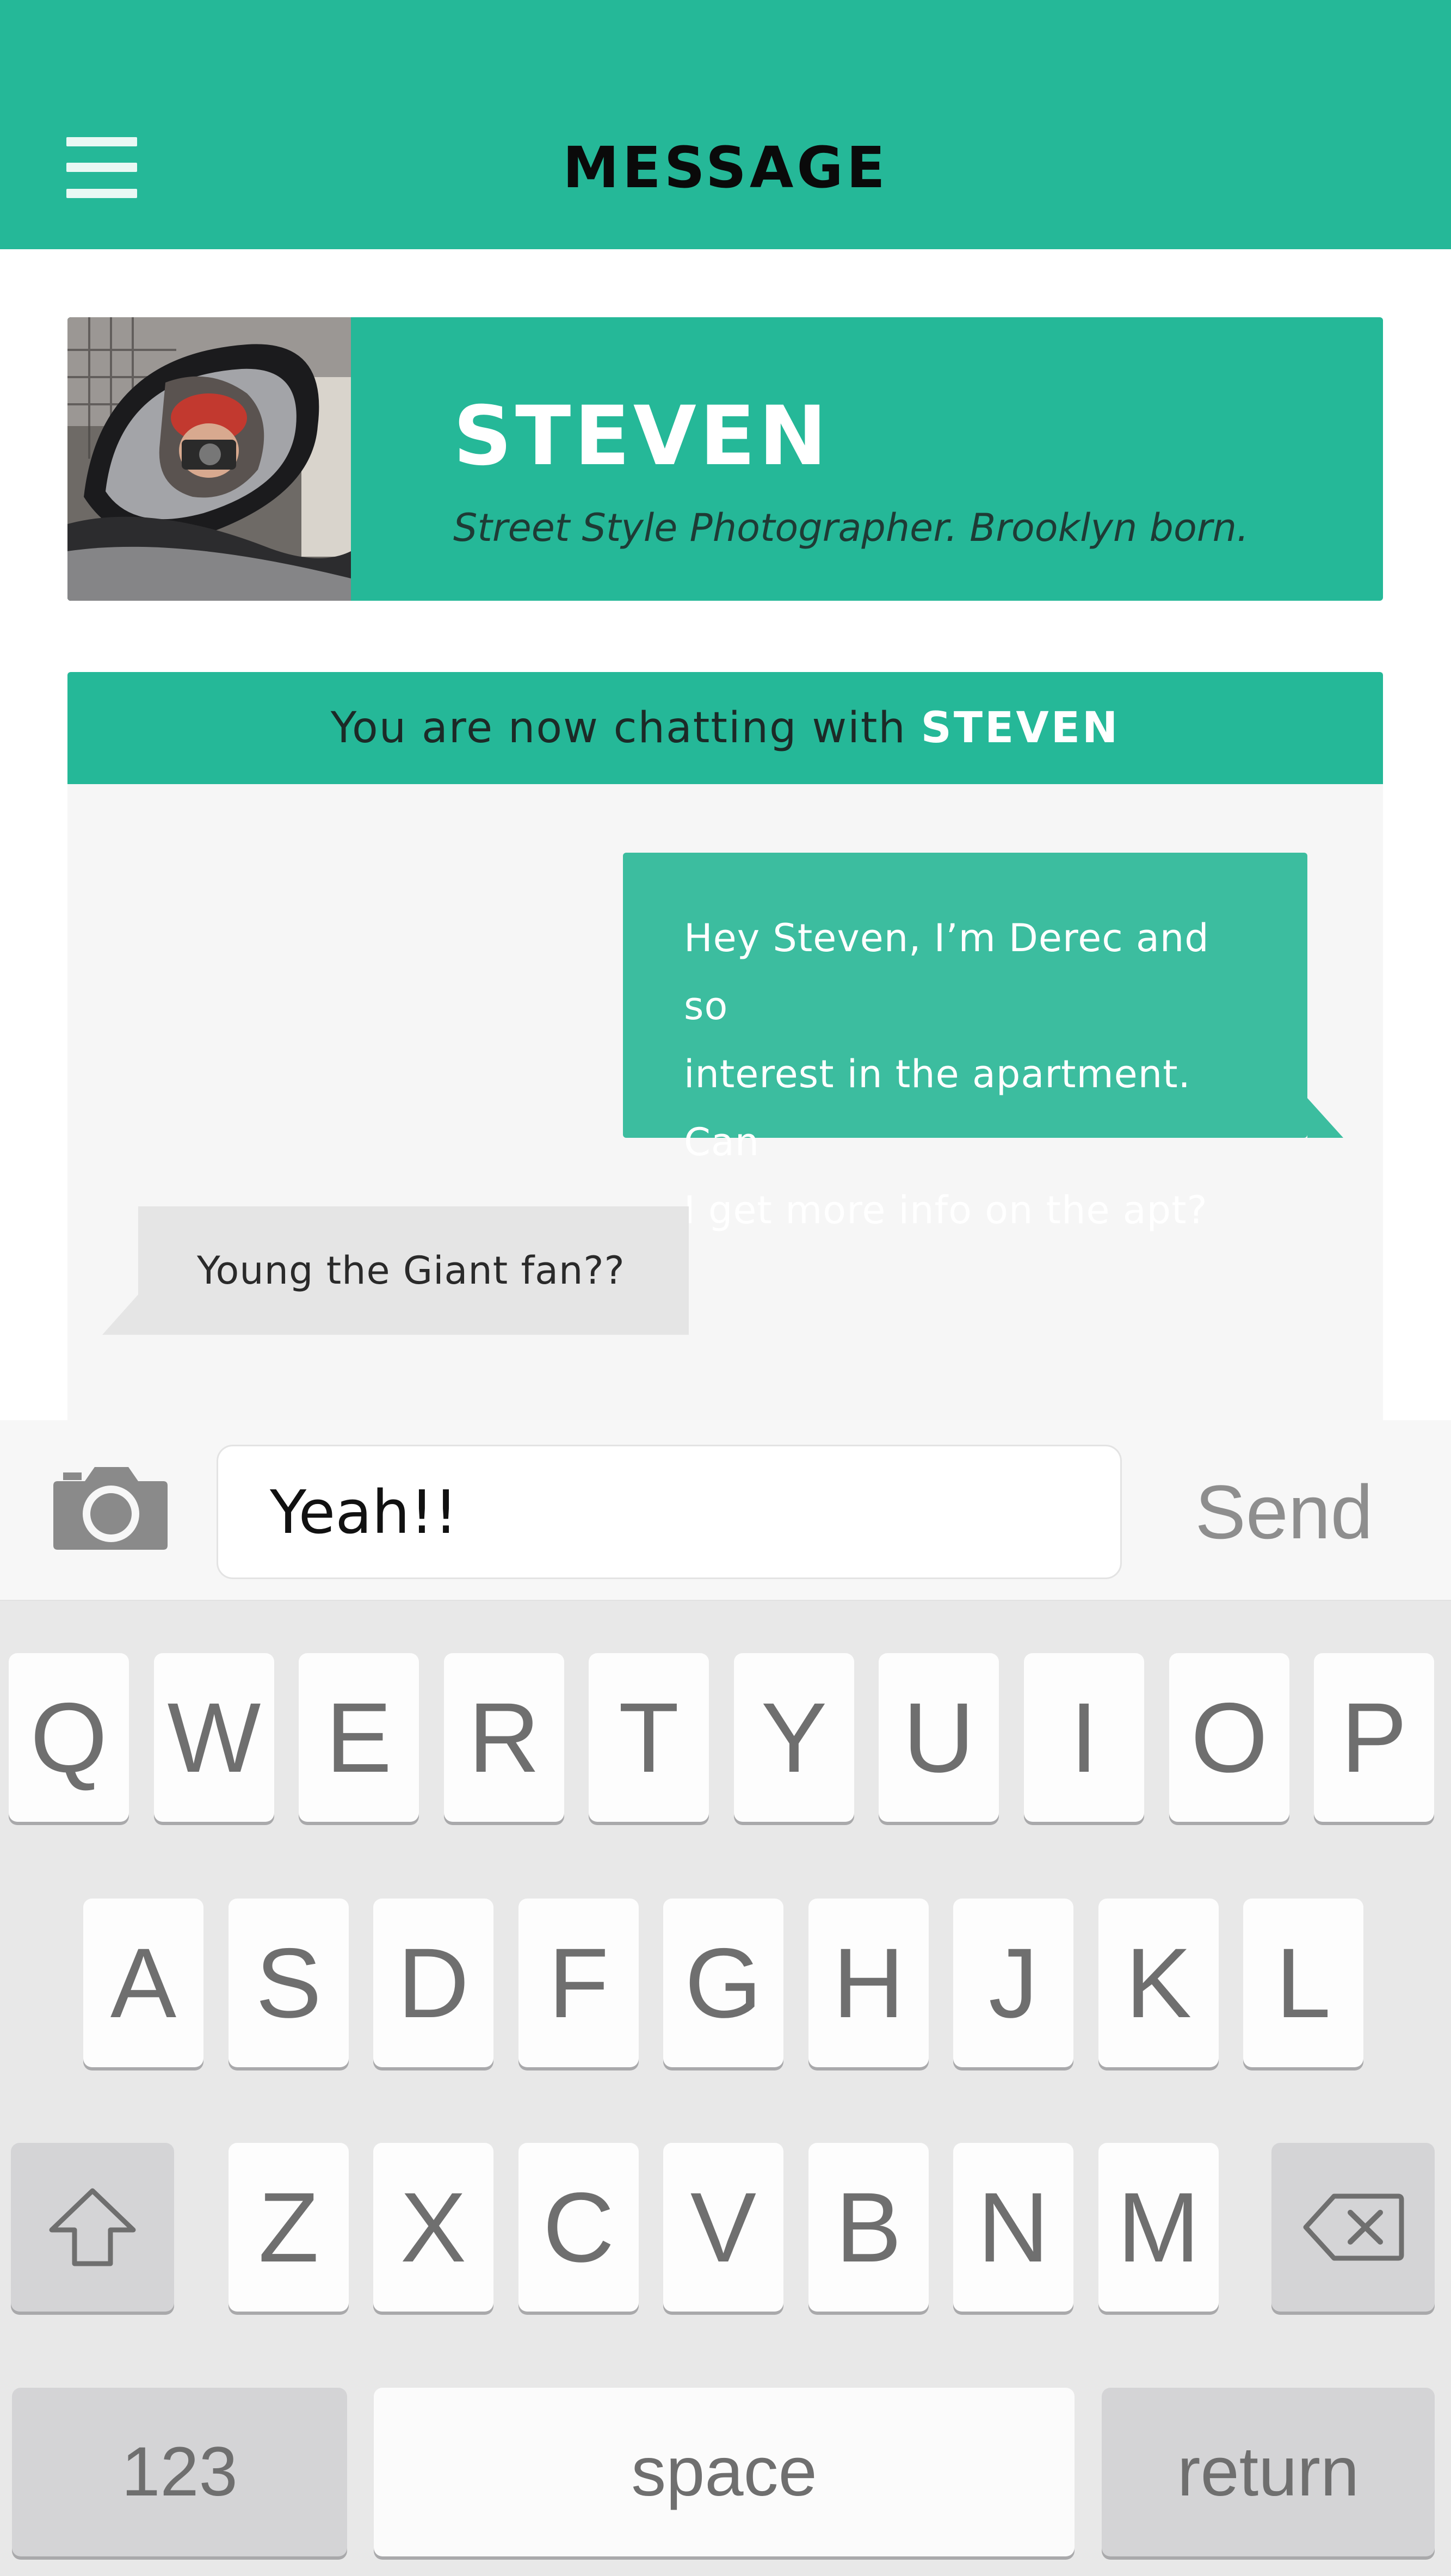 This screenshot has height=2576, width=1451. Describe the element at coordinates (433, 1983) in the screenshot. I see `key-d: D` at that location.